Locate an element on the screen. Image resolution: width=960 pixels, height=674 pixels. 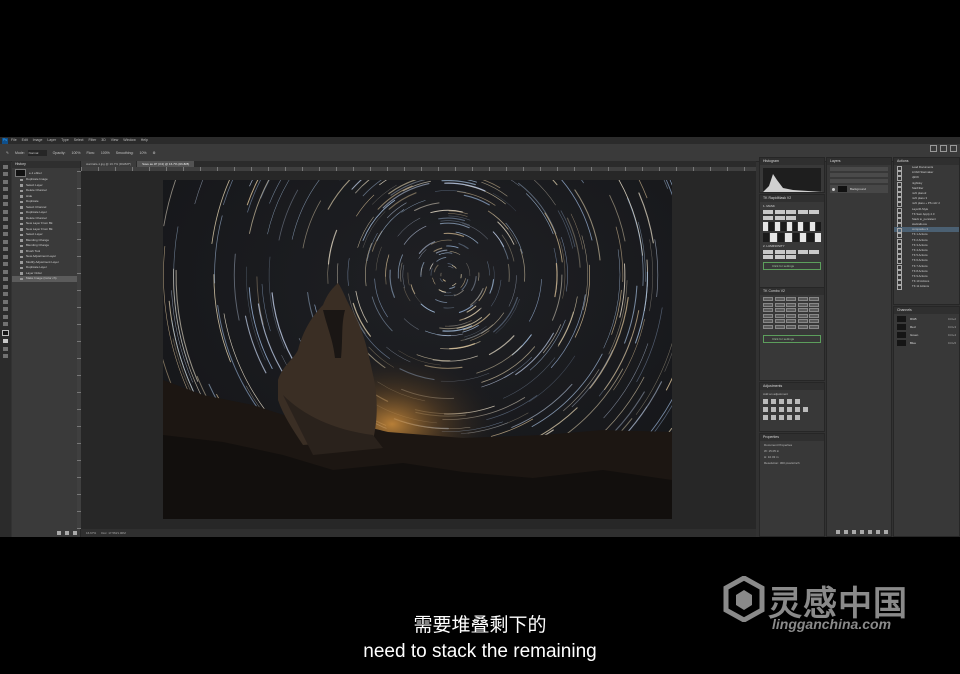
flow-value: 100% is located at coordinates (105, 153).